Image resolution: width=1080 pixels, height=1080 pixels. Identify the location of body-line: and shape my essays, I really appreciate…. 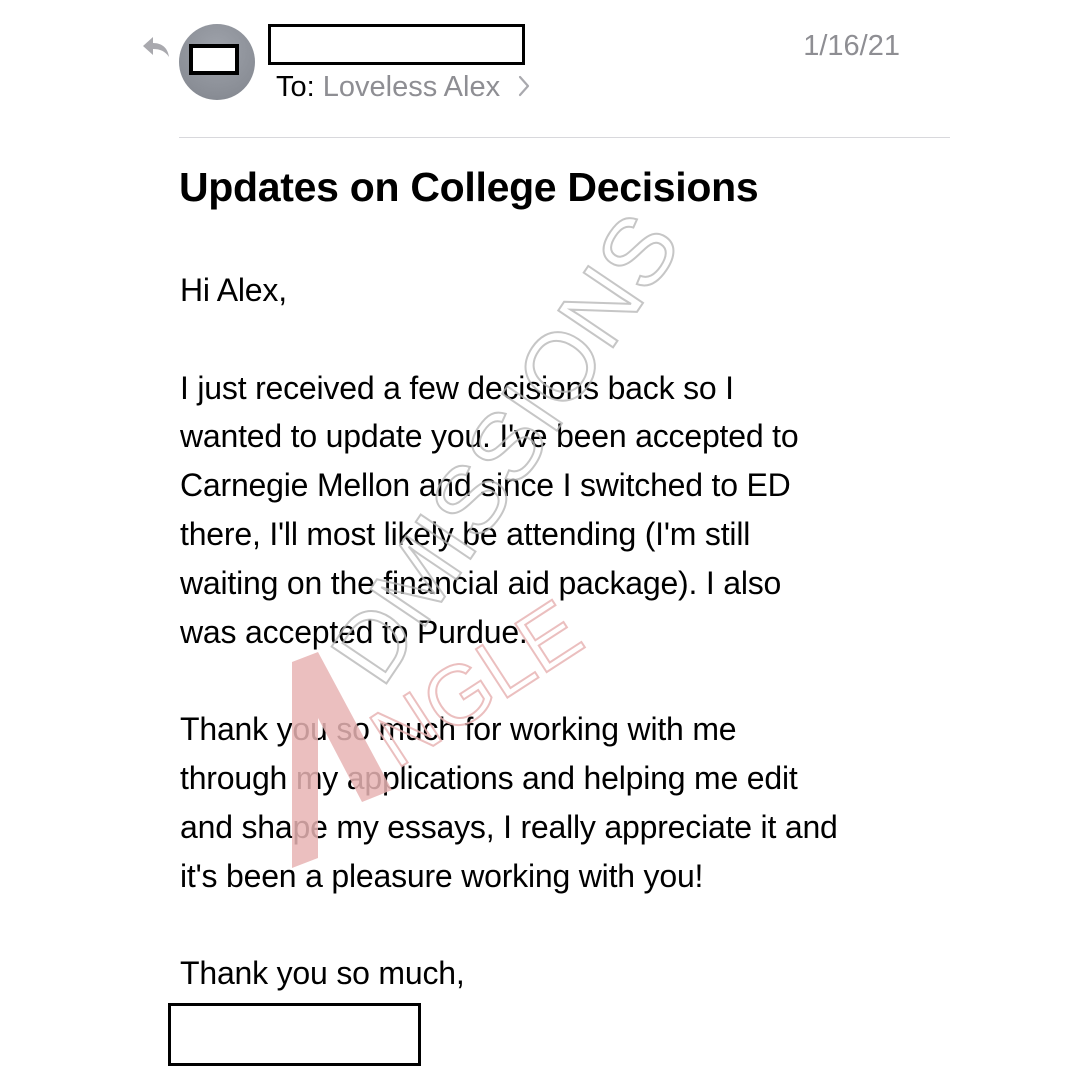
(509, 826).